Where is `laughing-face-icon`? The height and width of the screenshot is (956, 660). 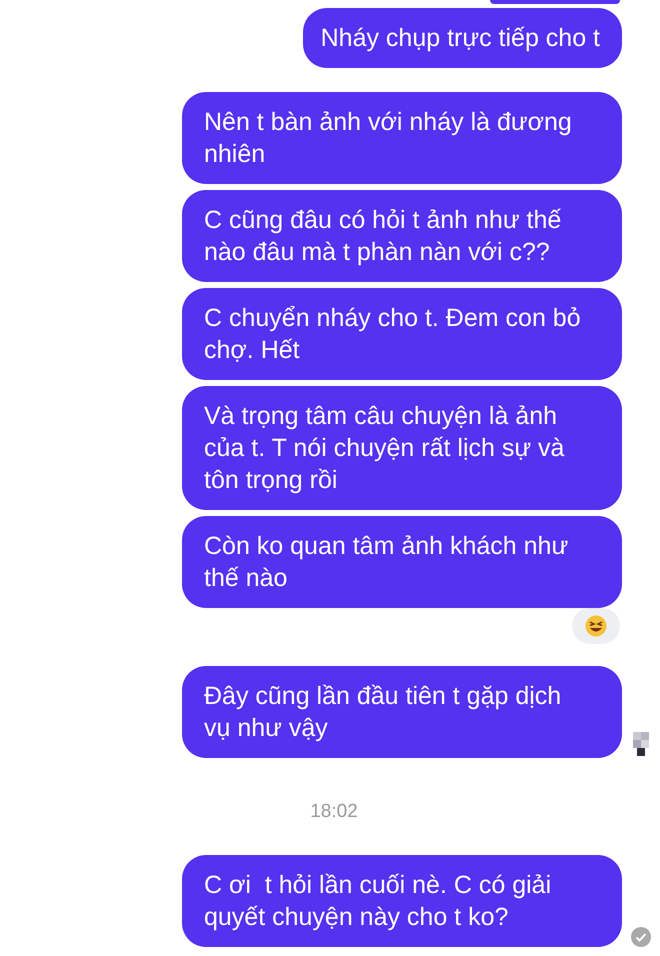 laughing-face-icon is located at coordinates (596, 626).